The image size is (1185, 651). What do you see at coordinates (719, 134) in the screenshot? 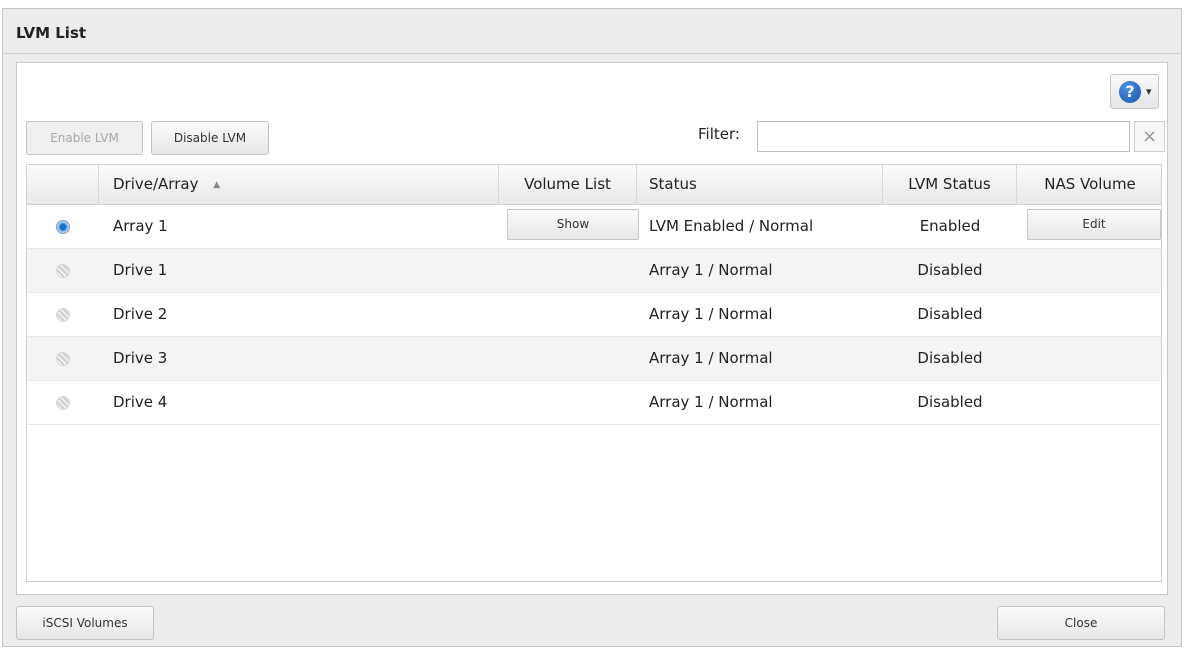
I see `filter-label: Filter:` at bounding box center [719, 134].